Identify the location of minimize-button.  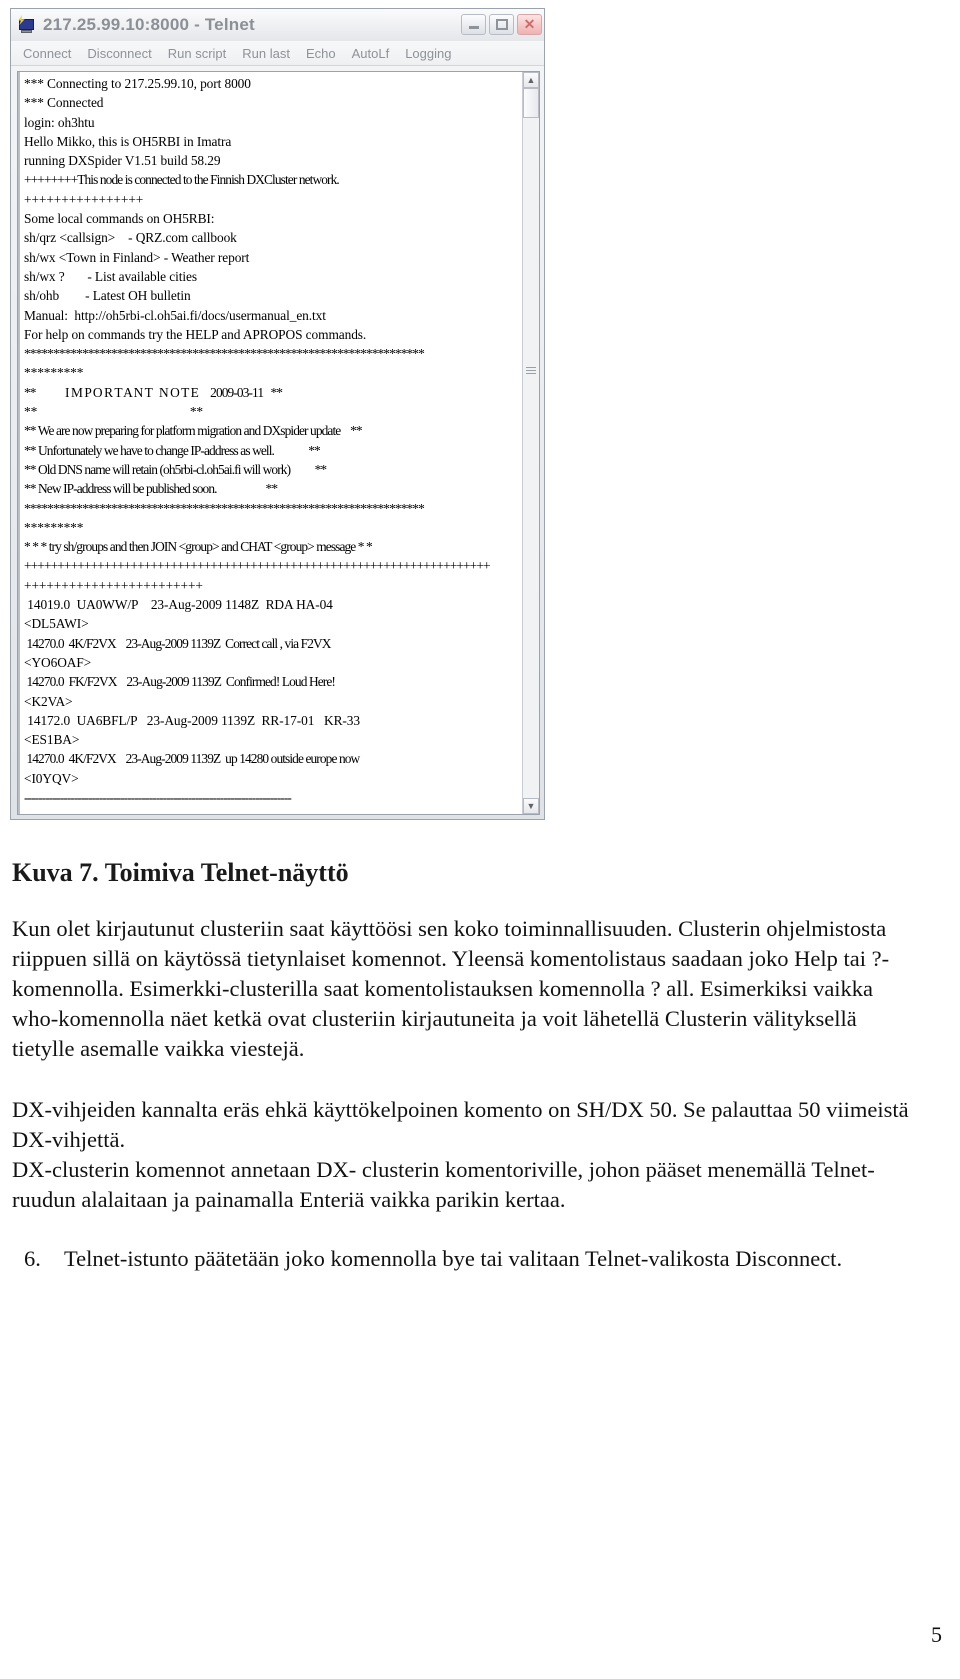
(473, 24).